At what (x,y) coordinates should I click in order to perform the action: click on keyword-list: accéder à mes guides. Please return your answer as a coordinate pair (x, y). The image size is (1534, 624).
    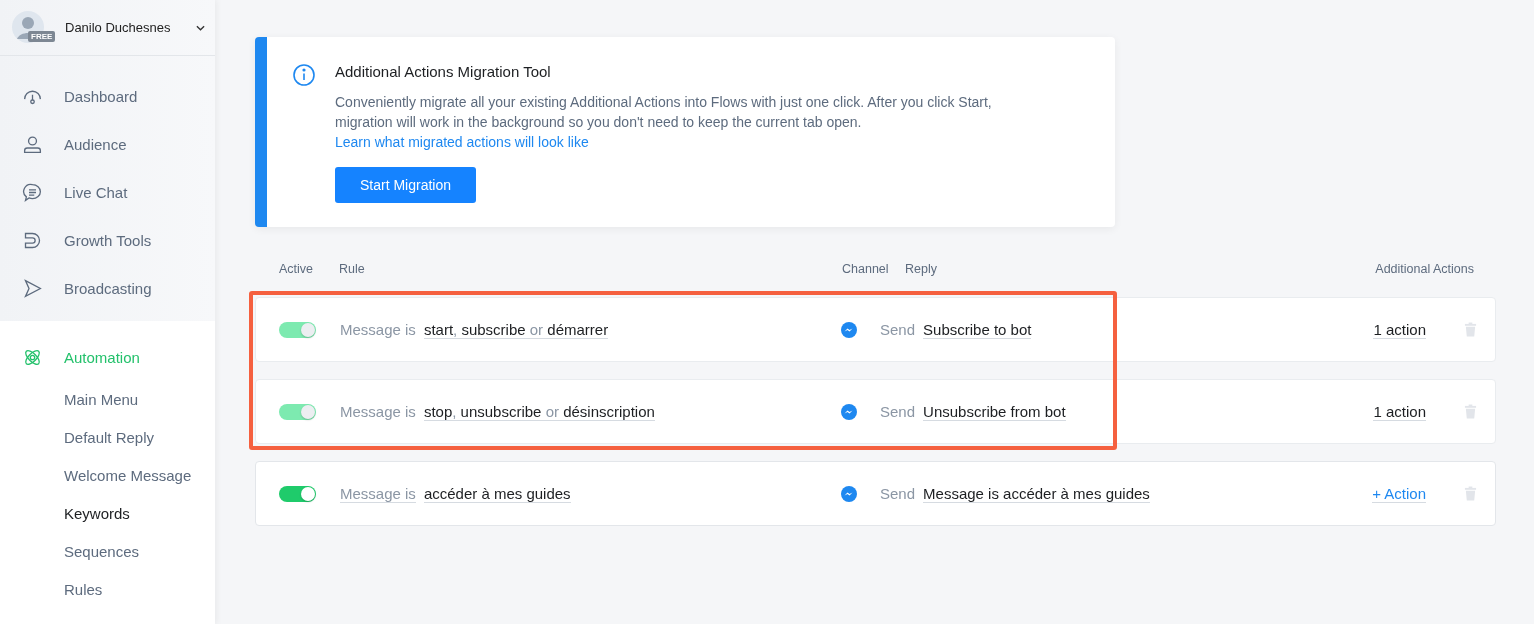
    Looking at the image, I should click on (497, 493).